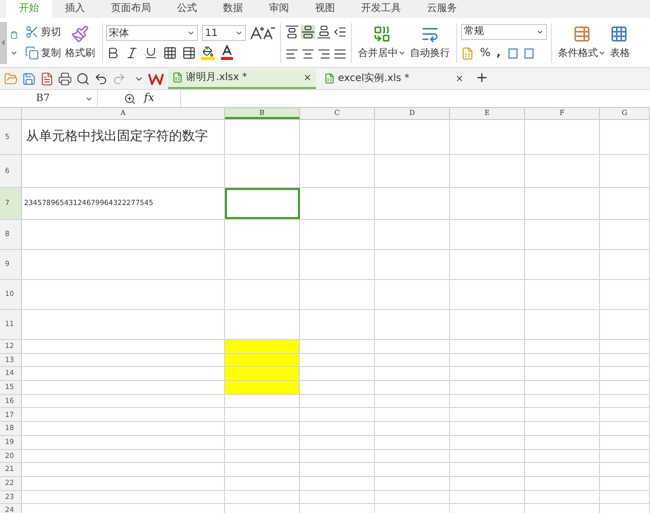 This screenshot has width=650, height=513. Describe the element at coordinates (233, 9) in the screenshot. I see `menu-tab: 数据` at that location.